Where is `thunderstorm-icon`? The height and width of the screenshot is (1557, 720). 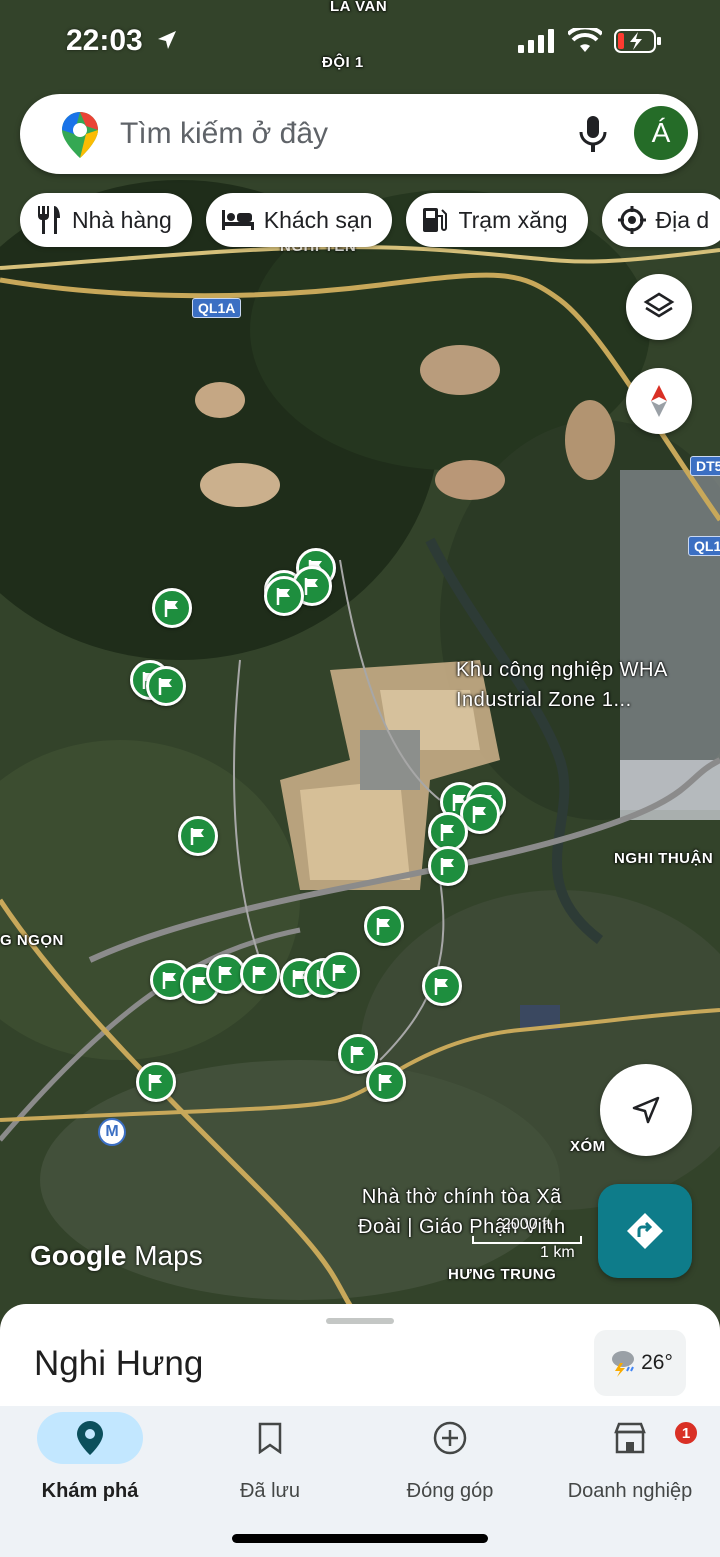 thunderstorm-icon is located at coordinates (623, 1364).